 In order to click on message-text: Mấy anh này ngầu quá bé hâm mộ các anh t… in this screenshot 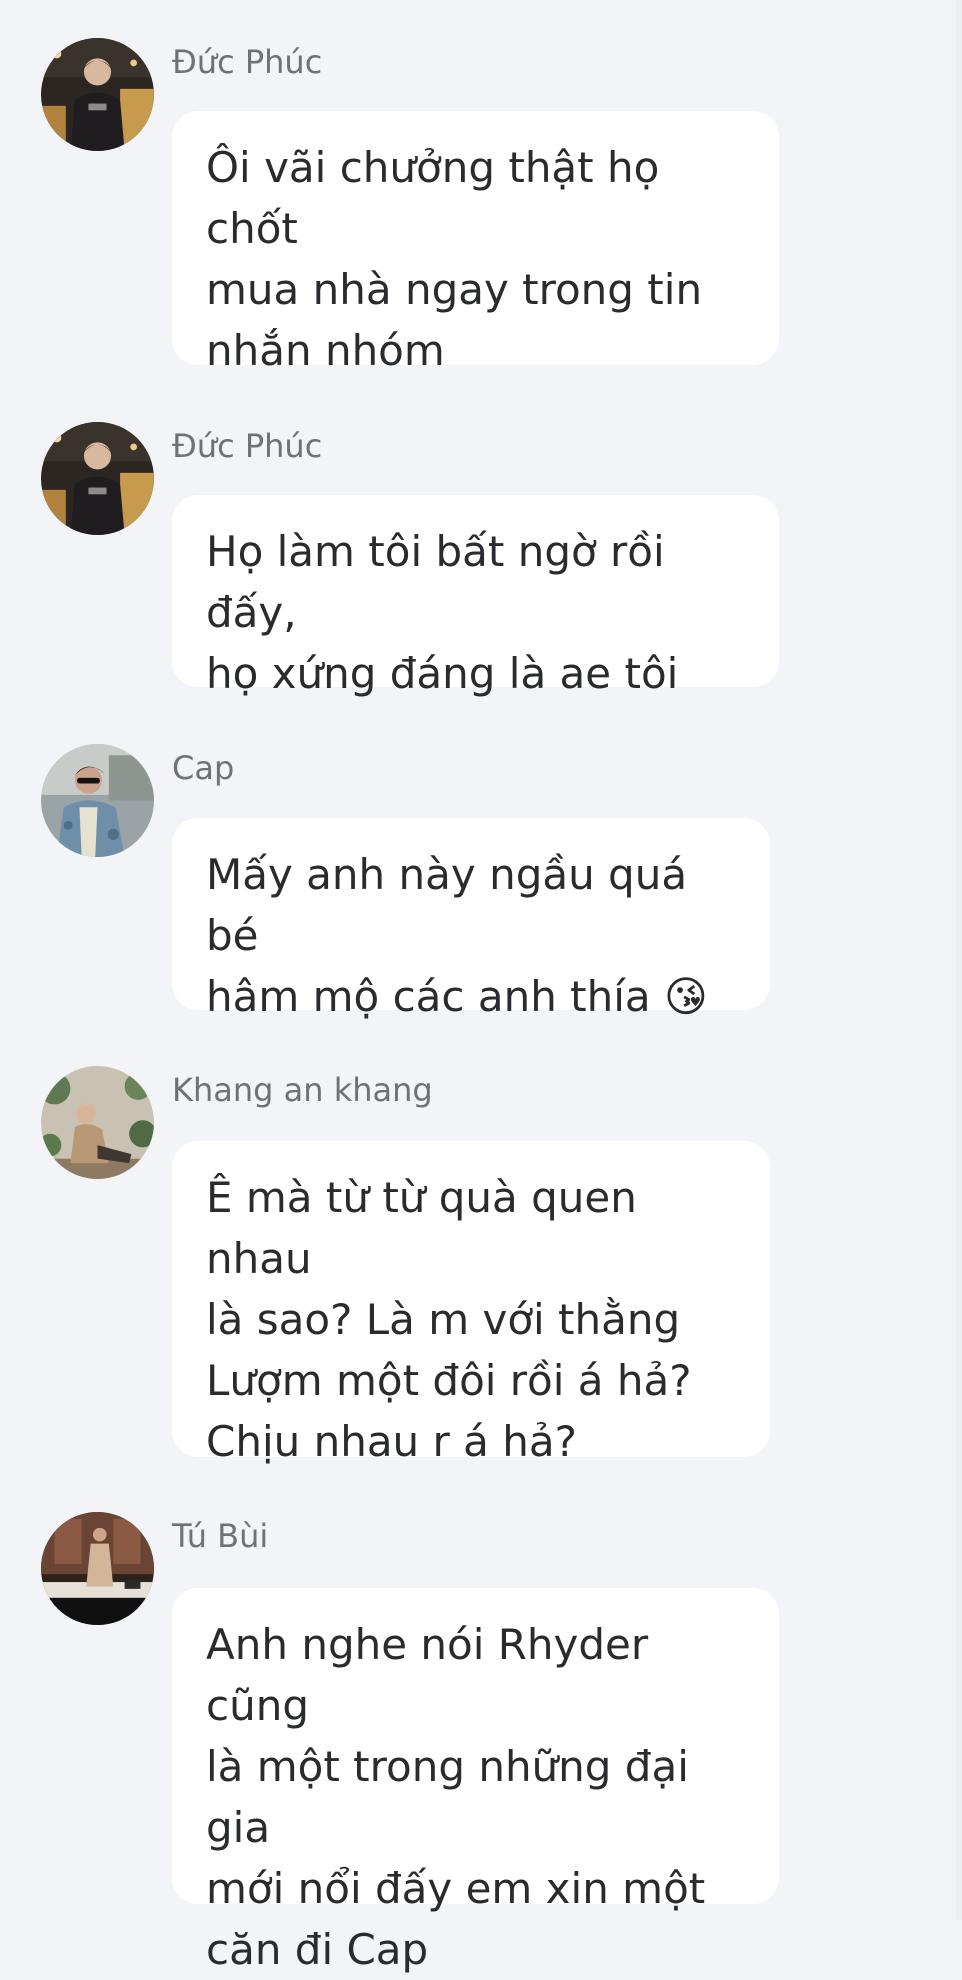, I will do `click(457, 935)`.